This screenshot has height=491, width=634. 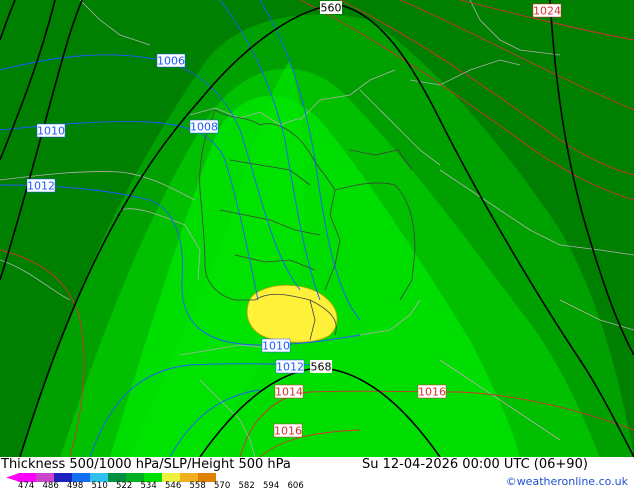 I want to click on label-slp-1008: 1008, so click(x=204, y=126).